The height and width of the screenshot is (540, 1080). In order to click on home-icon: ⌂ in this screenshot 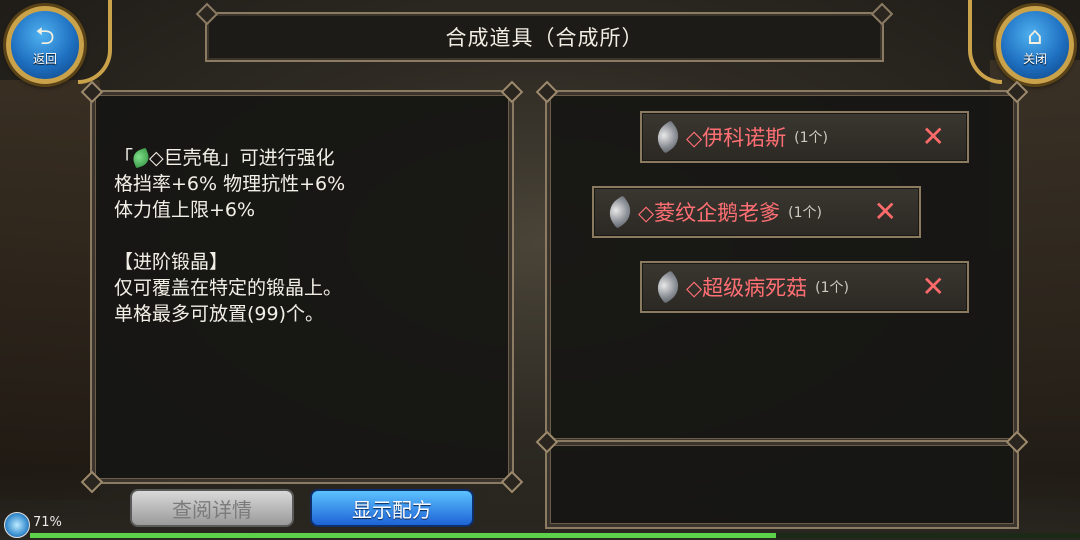, I will do `click(1035, 35)`.